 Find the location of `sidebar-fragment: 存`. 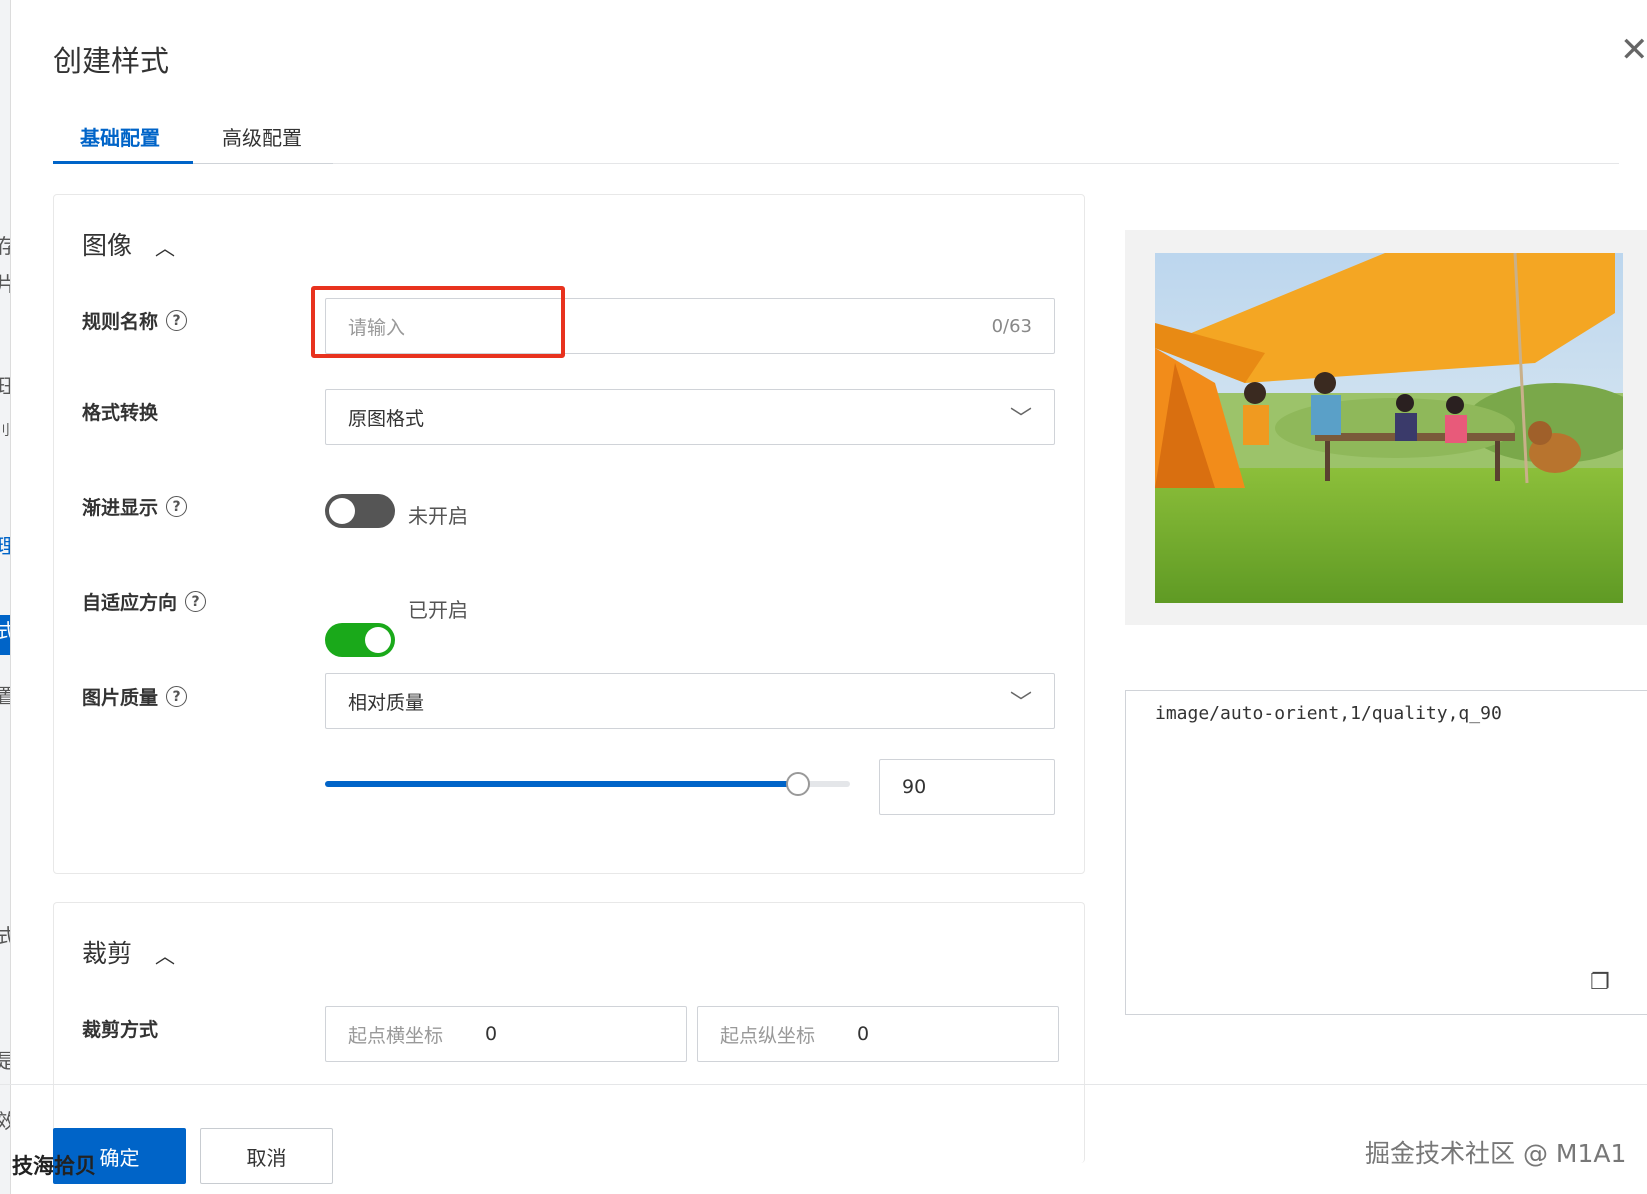

sidebar-fragment: 存 is located at coordinates (5, 244).